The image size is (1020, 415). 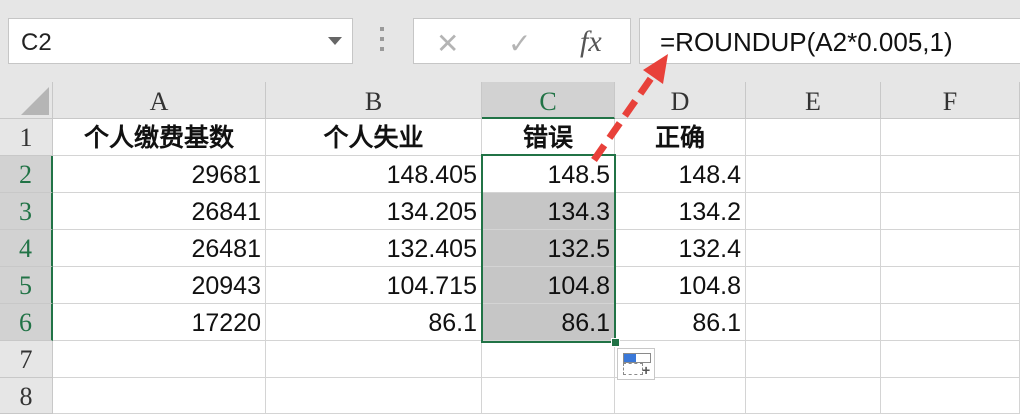 I want to click on cell-f1, so click(x=950, y=137).